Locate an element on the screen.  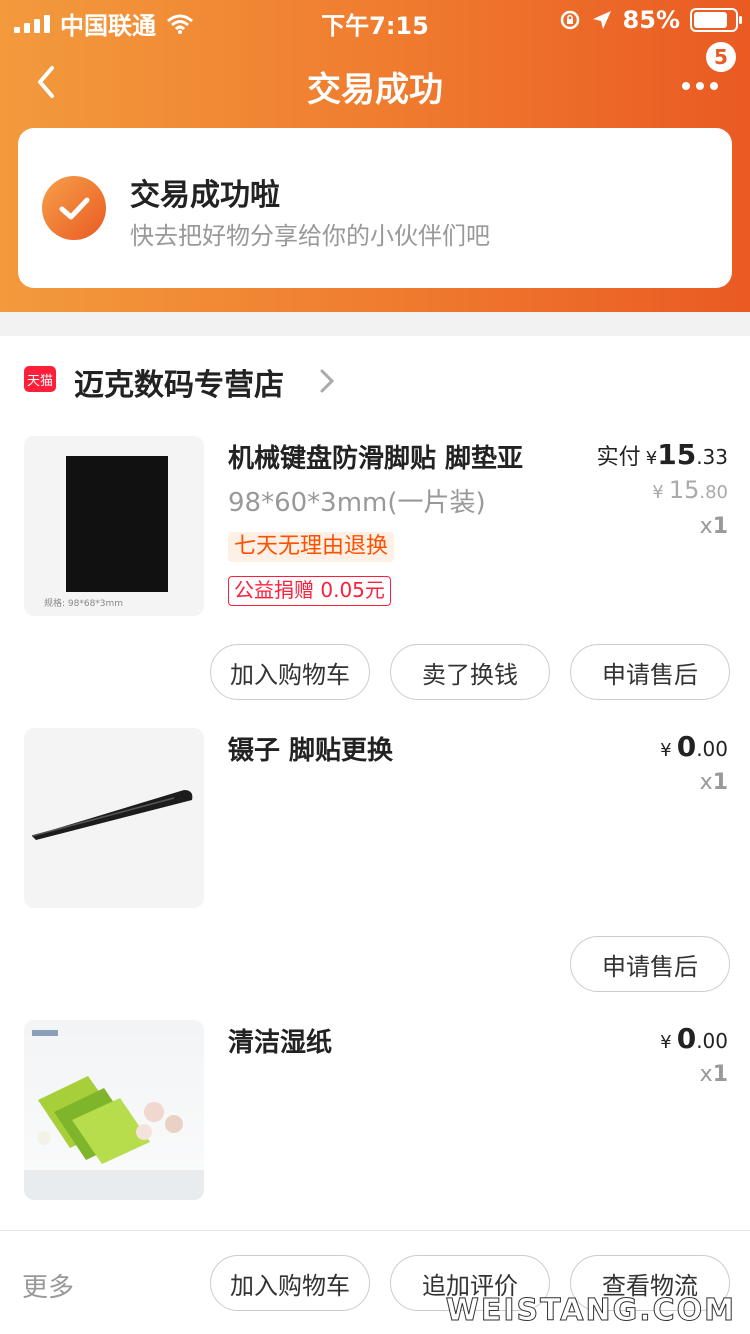
product-image-wipes is located at coordinates (114, 1110).